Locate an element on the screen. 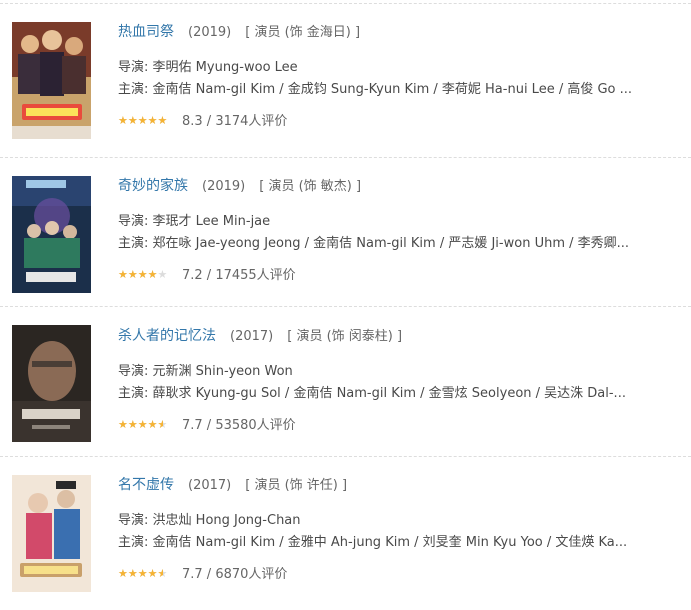  movie-title-link: 名不虚传 is located at coordinates (146, 485).